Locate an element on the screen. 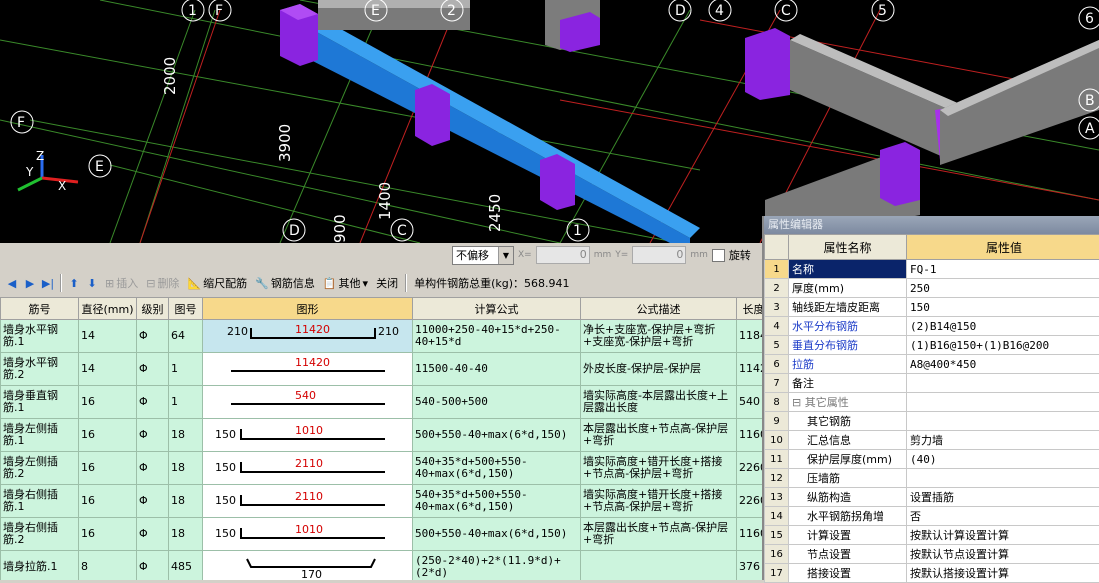  rebar-name-cell: 墙身水平钢筋.1 is located at coordinates (40, 336).